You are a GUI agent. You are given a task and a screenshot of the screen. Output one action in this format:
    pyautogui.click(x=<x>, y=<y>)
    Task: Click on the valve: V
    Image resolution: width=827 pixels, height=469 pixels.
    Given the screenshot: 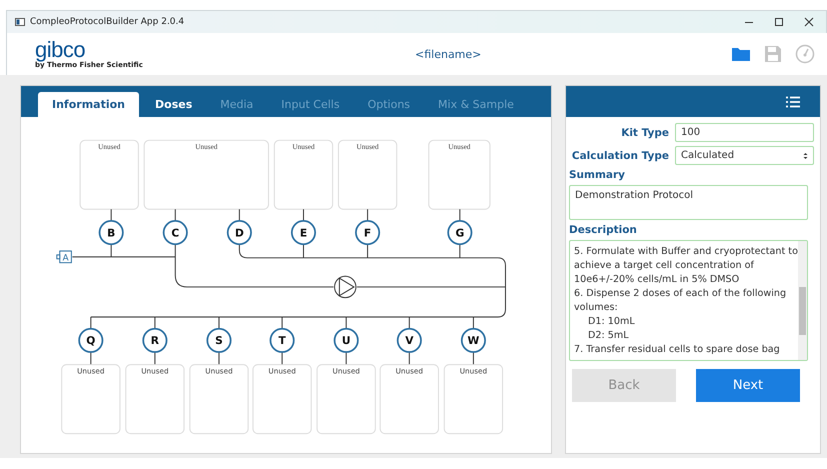 What is the action you would take?
    pyautogui.click(x=409, y=340)
    